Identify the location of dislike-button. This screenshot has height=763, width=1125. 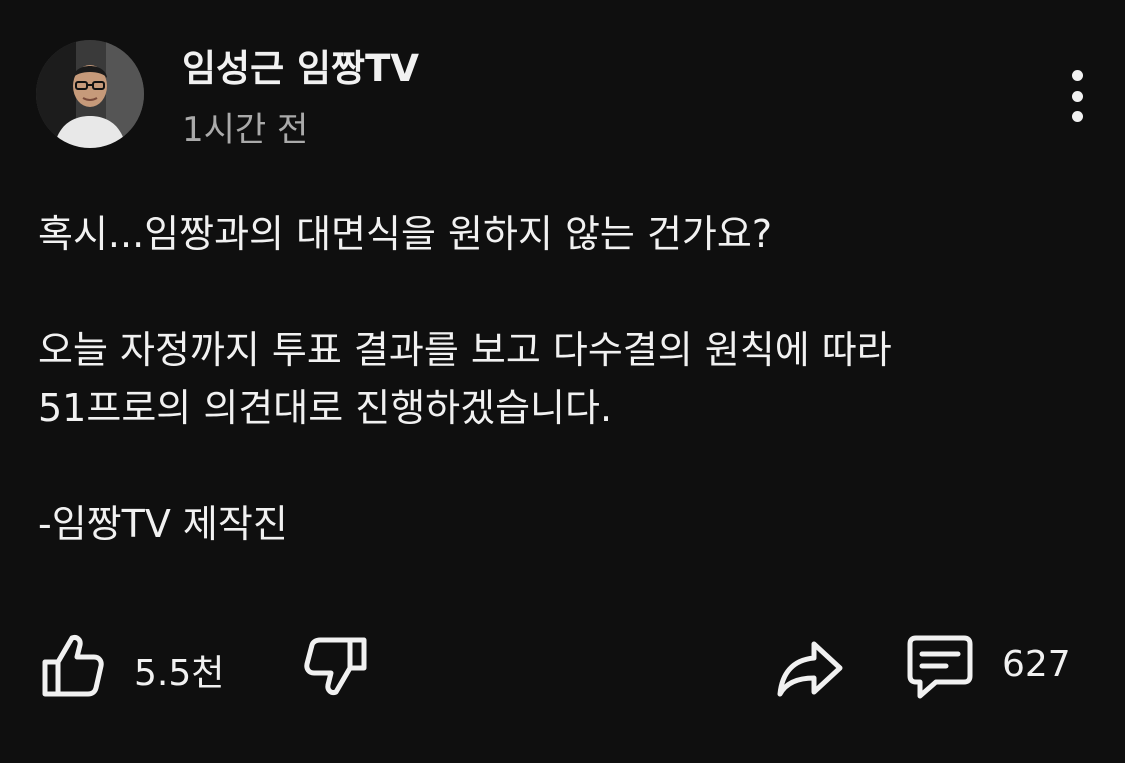
(335, 667).